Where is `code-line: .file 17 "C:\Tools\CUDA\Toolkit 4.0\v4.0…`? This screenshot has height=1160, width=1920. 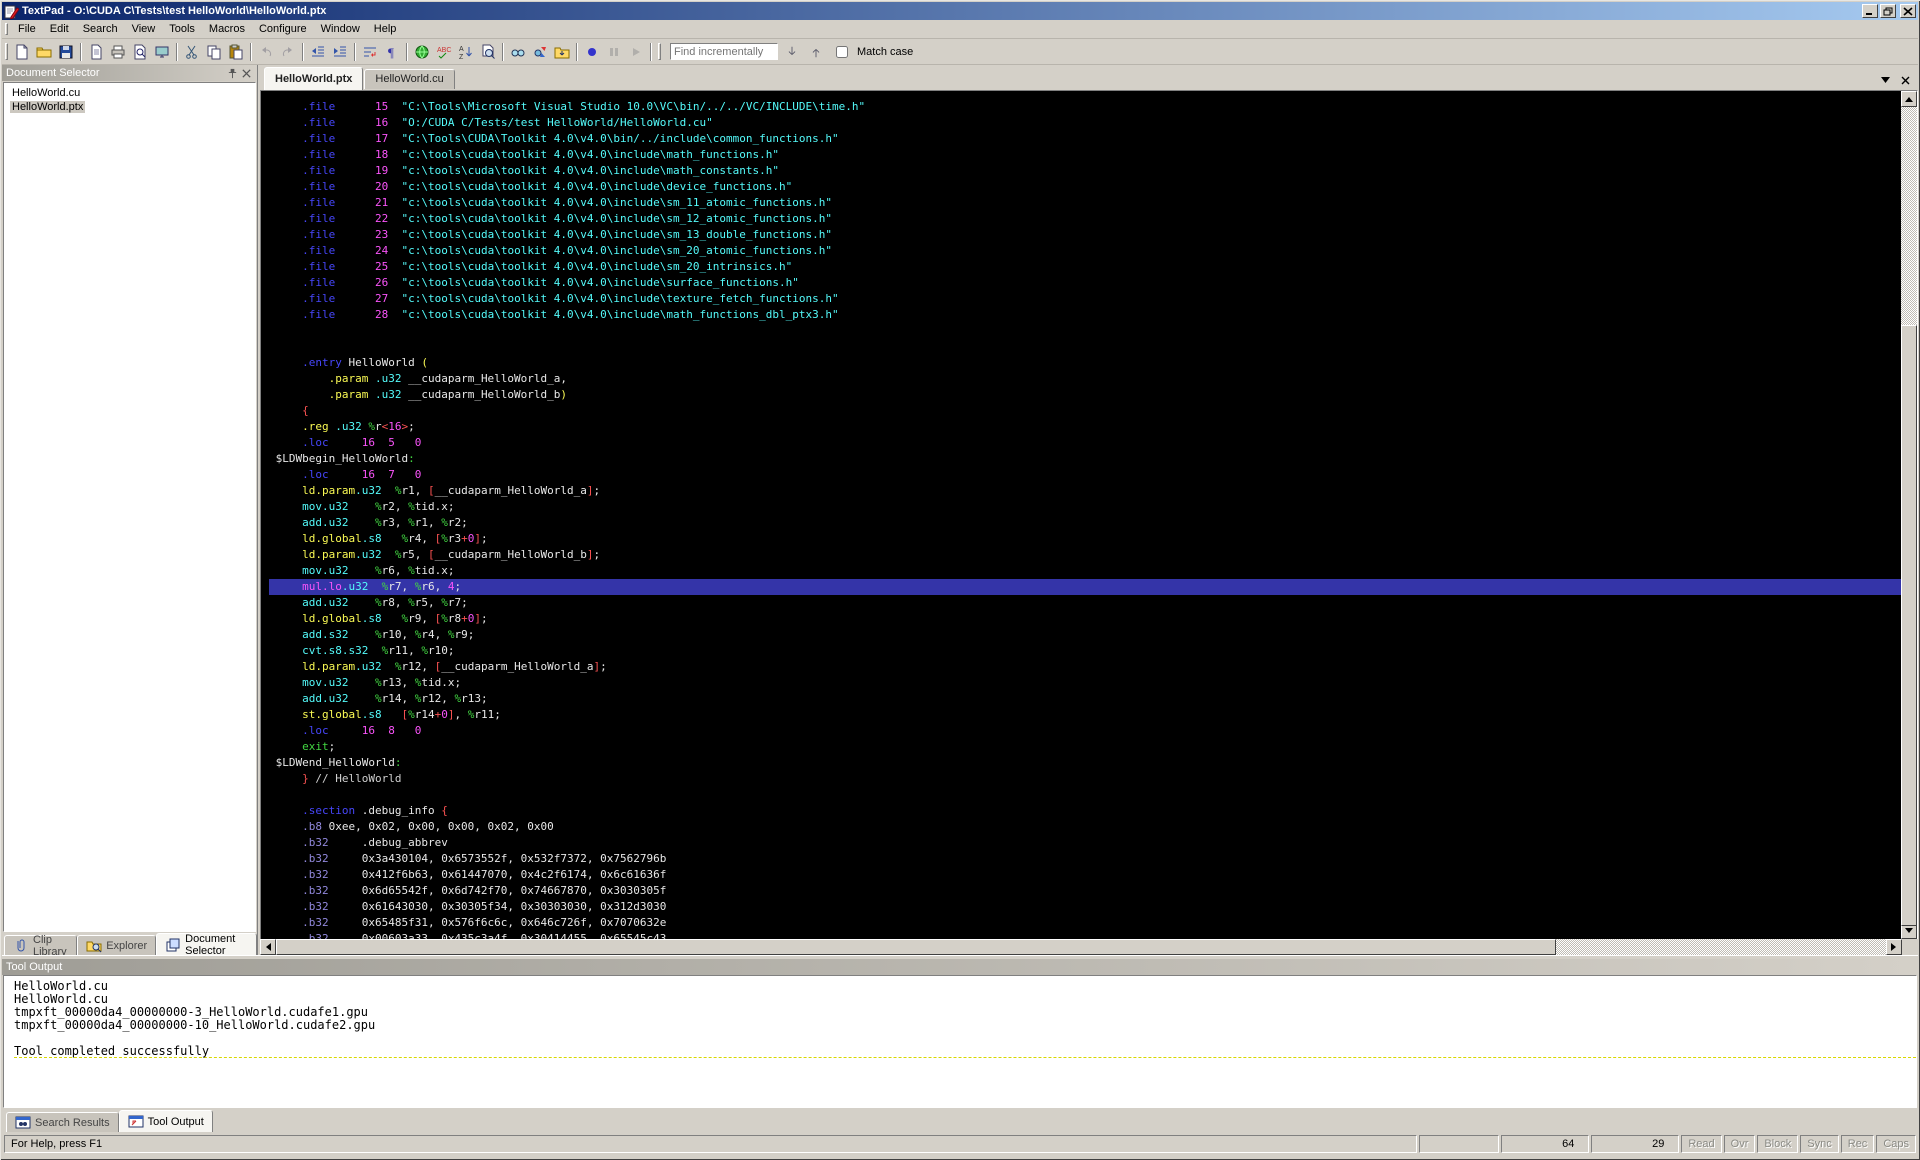
code-line: .file 17 "C:\Tools\CUDA\Toolkit 4.0\v4.0… is located at coordinates (1085, 139).